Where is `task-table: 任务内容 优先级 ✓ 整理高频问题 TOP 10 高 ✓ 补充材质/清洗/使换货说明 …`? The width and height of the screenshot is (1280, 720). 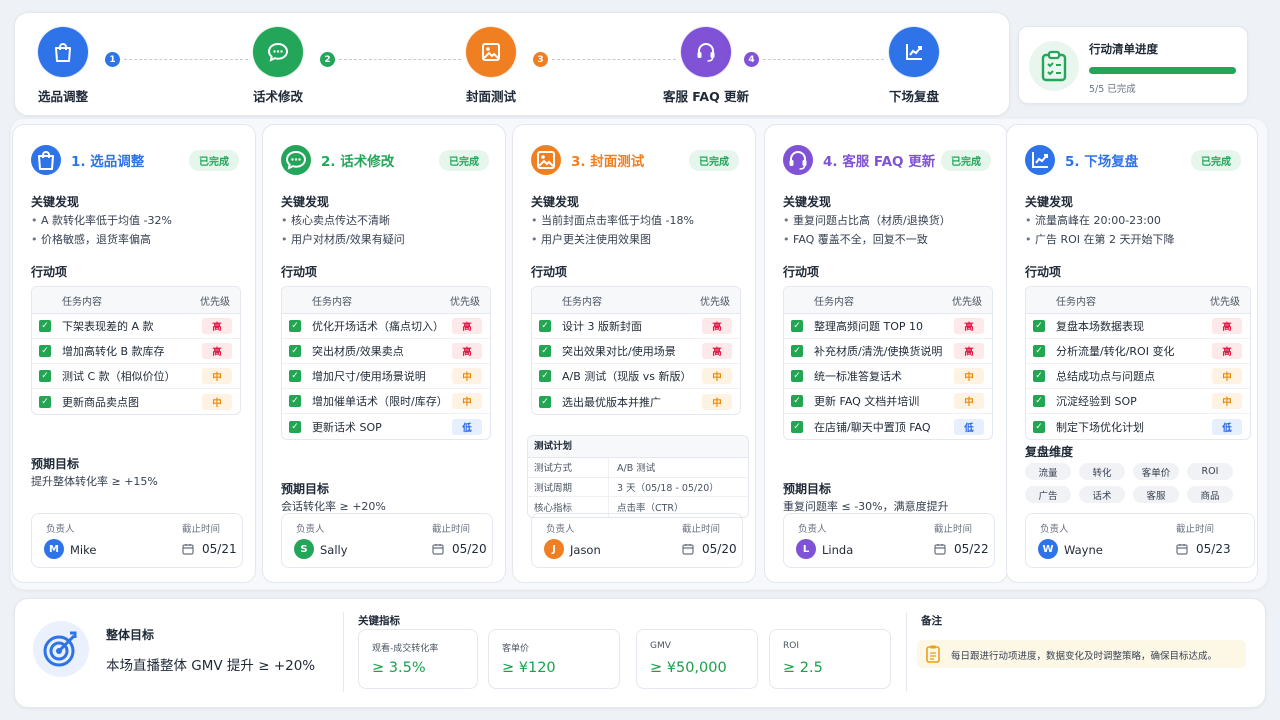 task-table: 任务内容 优先级 ✓ 整理高频问题 TOP 10 高 ✓ 补充材质/清洗/使换货说明 … is located at coordinates (888, 363).